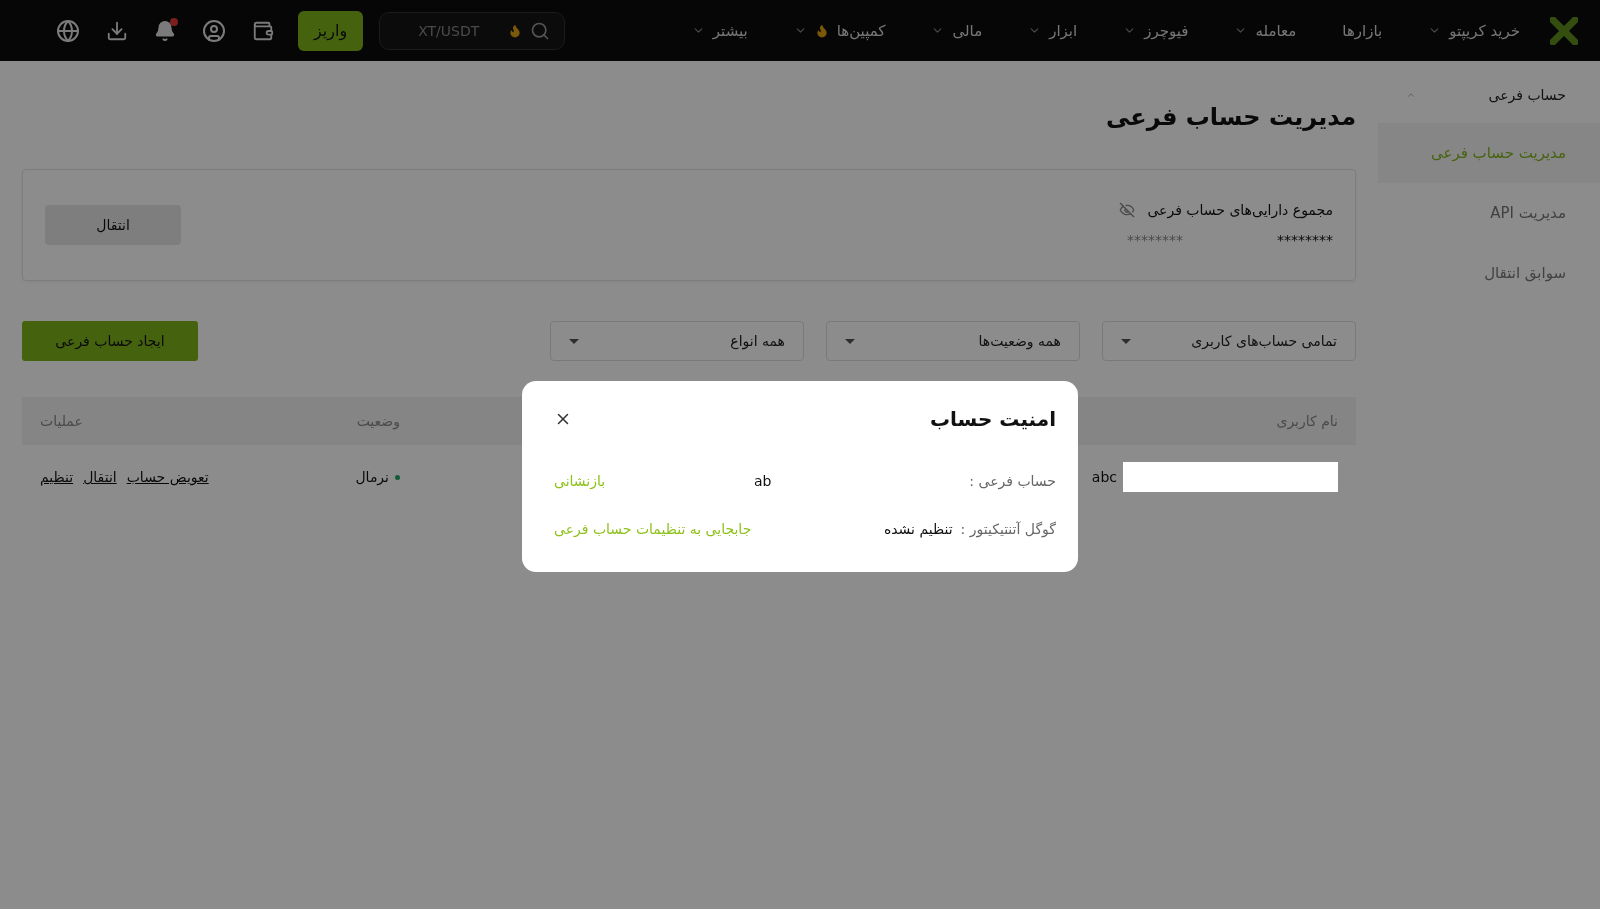 The height and width of the screenshot is (909, 1600). Describe the element at coordinates (372, 477) in the screenshot. I see `status-cell: نرمال` at that location.